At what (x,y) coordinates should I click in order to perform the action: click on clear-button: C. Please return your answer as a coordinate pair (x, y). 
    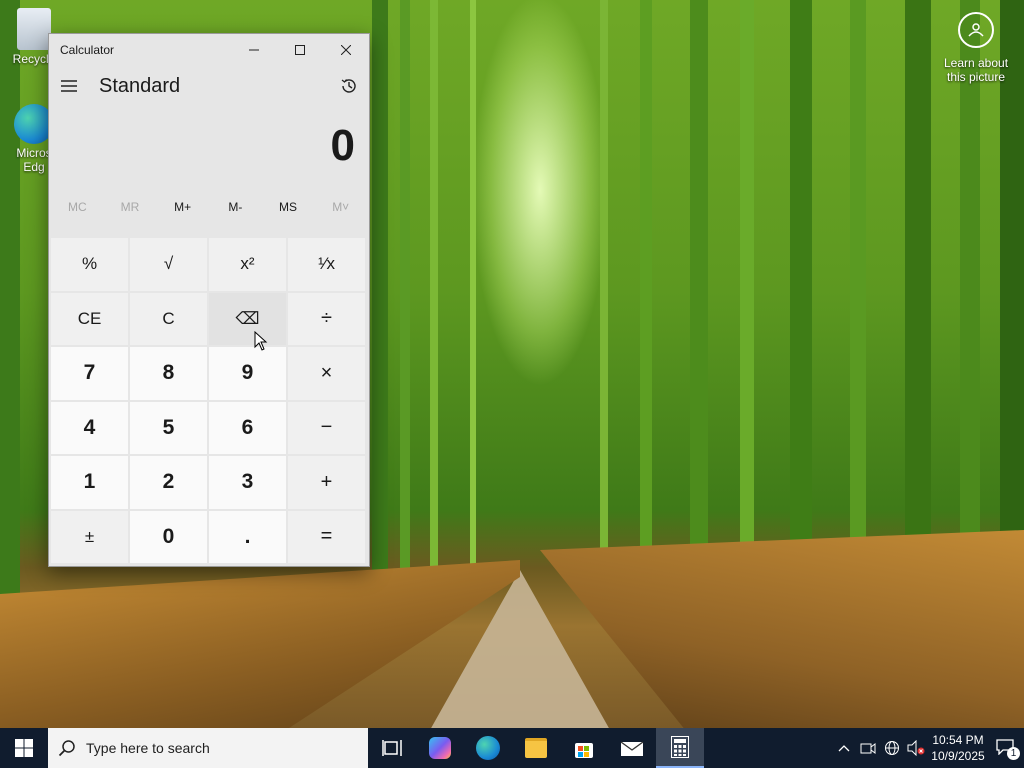
    Looking at the image, I should click on (168, 318).